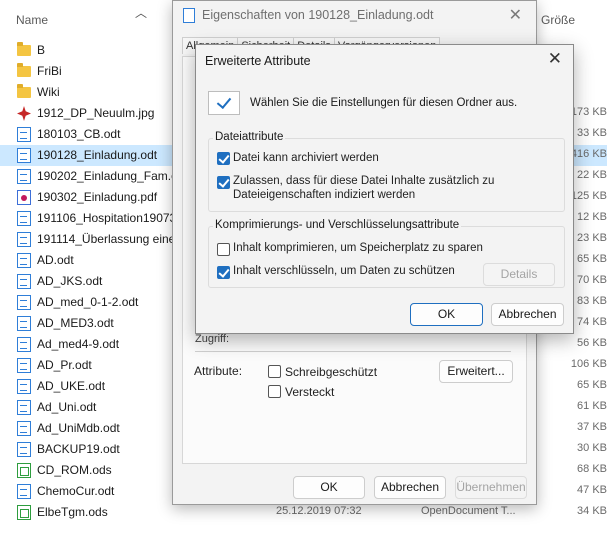 This screenshot has width=607, height=533. I want to click on file-name: AD_JKS.odt, so click(70, 281).